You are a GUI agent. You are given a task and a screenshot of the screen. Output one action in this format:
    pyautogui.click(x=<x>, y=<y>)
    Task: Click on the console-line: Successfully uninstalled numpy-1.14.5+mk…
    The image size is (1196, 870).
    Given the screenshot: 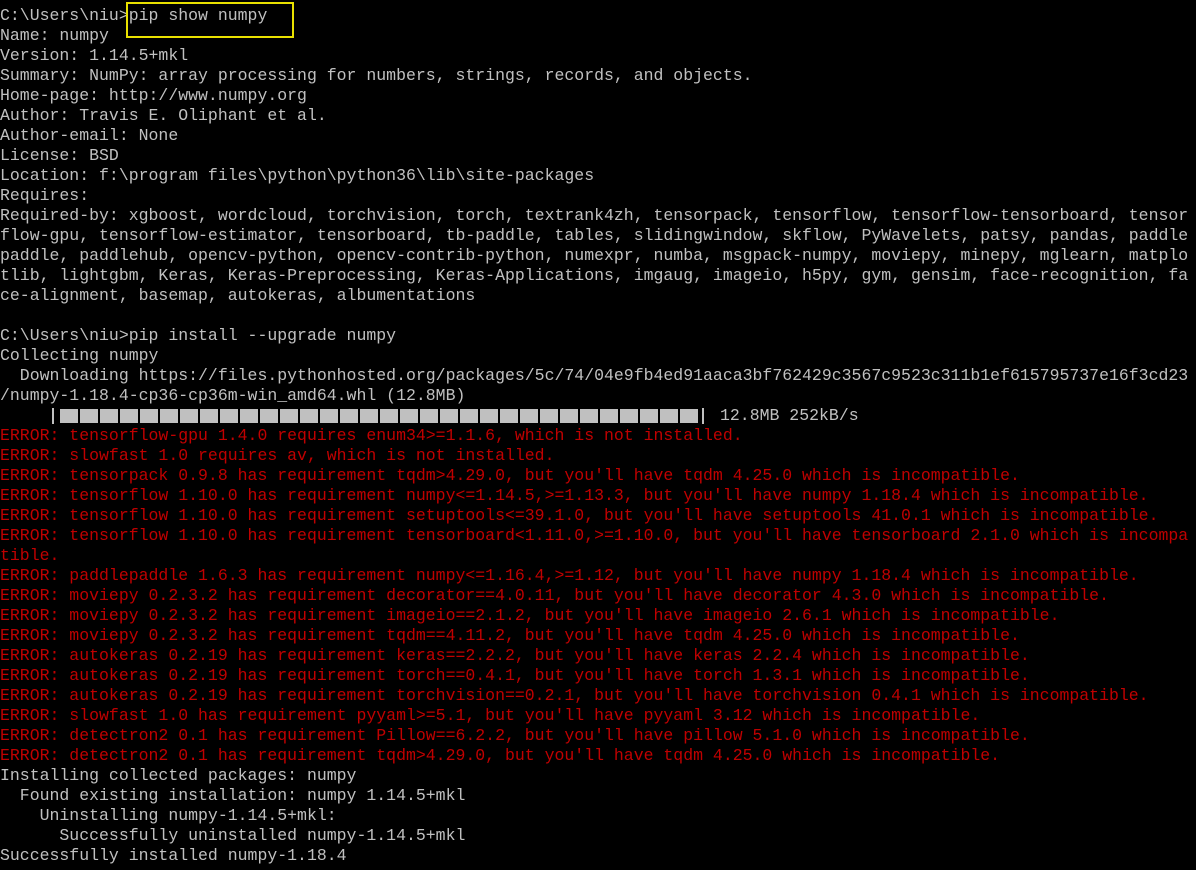 What is the action you would take?
    pyautogui.click(x=233, y=835)
    